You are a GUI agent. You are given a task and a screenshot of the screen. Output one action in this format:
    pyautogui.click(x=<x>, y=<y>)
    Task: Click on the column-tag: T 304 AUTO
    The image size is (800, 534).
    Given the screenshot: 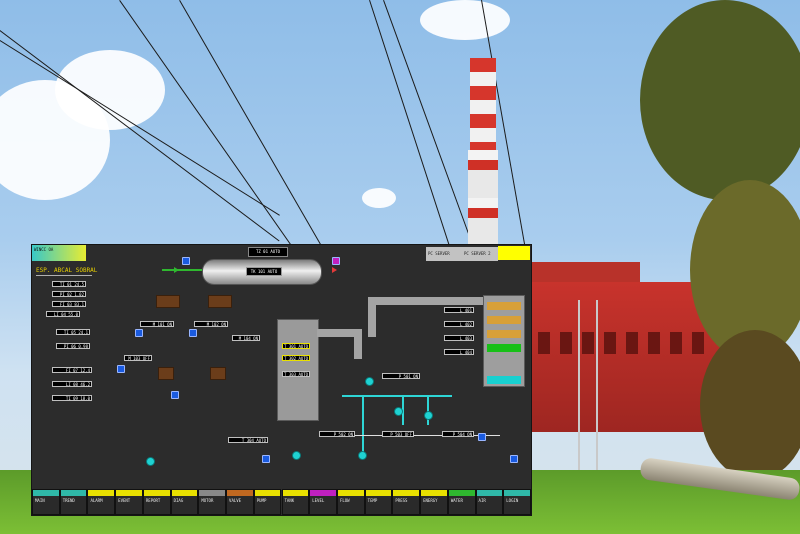 What is the action you would take?
    pyautogui.click(x=248, y=440)
    